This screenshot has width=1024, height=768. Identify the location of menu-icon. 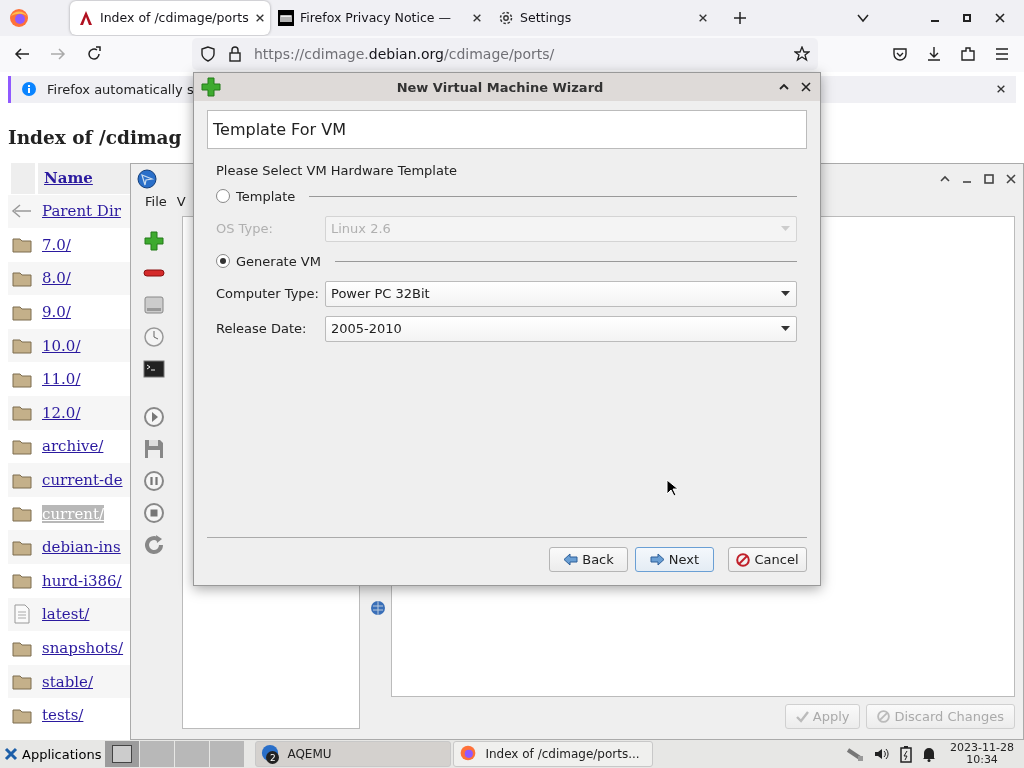
(1002, 53).